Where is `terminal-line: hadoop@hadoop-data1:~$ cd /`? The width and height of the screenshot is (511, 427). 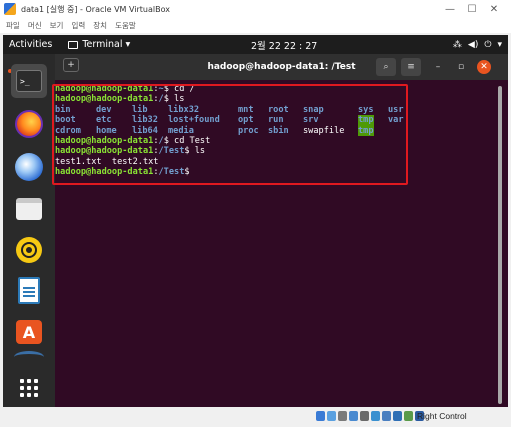 terminal-line: hadoop@hadoop-data1:~$ cd / is located at coordinates (281, 89).